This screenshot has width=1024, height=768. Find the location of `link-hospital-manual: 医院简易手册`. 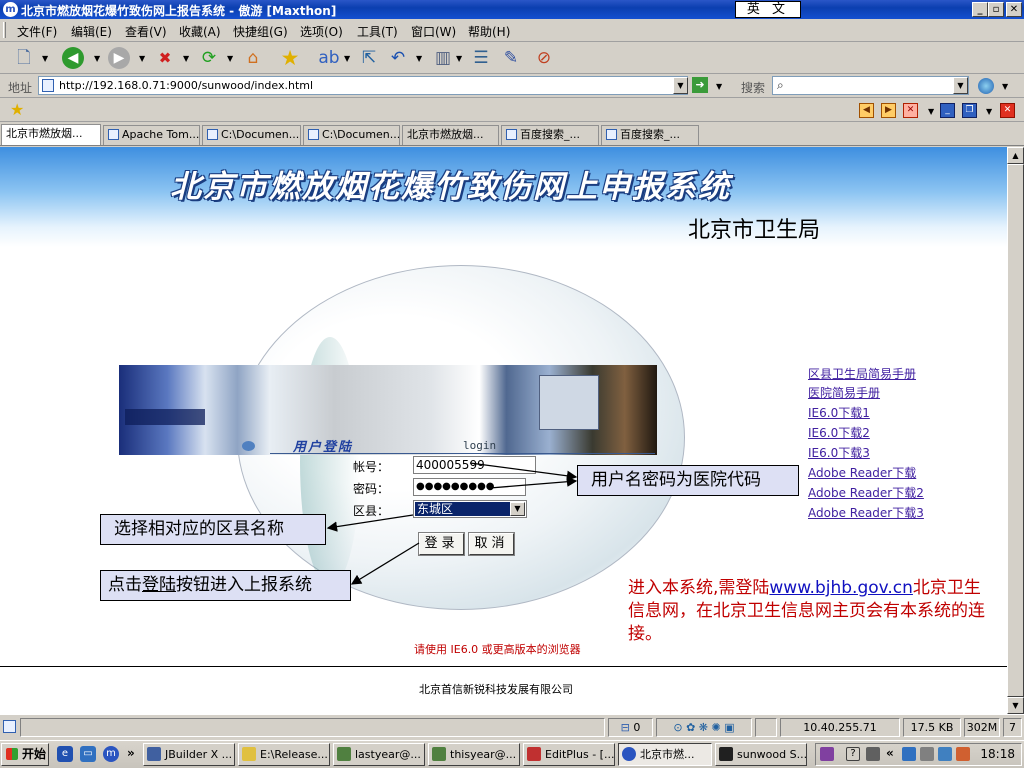

link-hospital-manual: 医院简易手册 is located at coordinates (844, 392).